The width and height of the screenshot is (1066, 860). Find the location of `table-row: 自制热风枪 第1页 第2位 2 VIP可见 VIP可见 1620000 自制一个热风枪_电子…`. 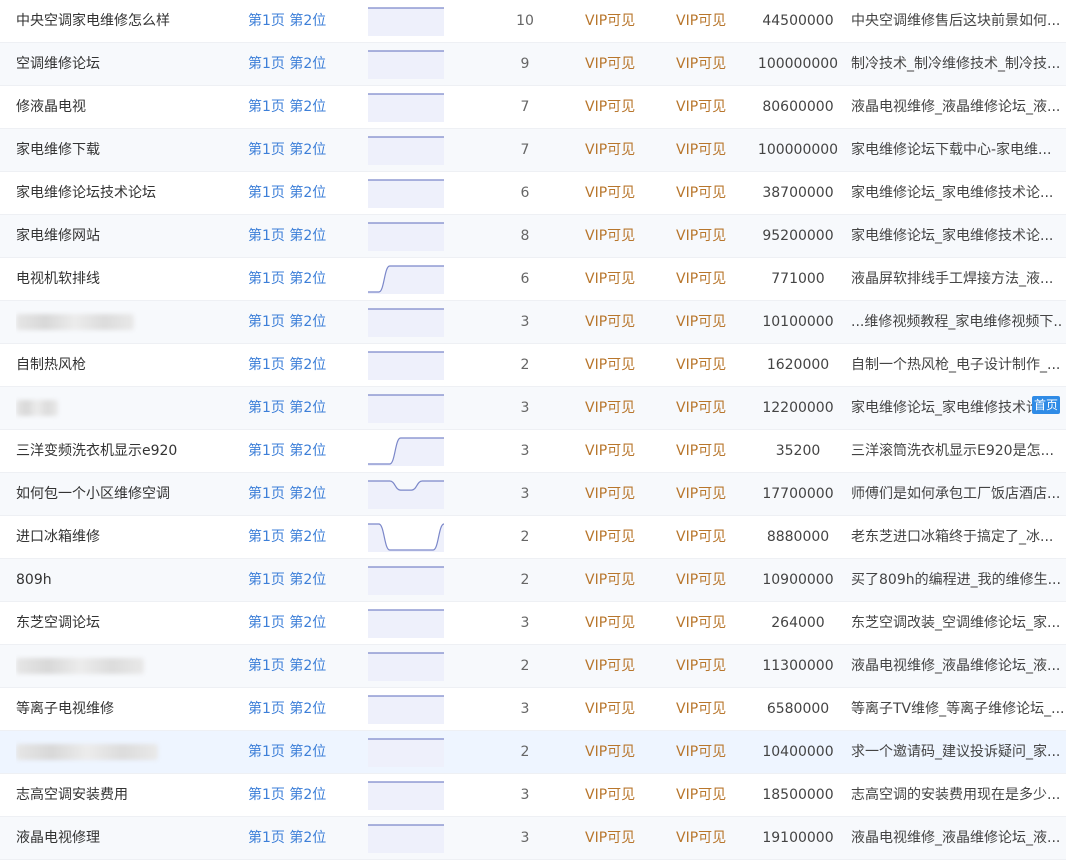

table-row: 自制热风枪 第1页 第2位 2 VIP可见 VIP可见 1620000 自制一个热风枪_电子… is located at coordinates (533, 365).